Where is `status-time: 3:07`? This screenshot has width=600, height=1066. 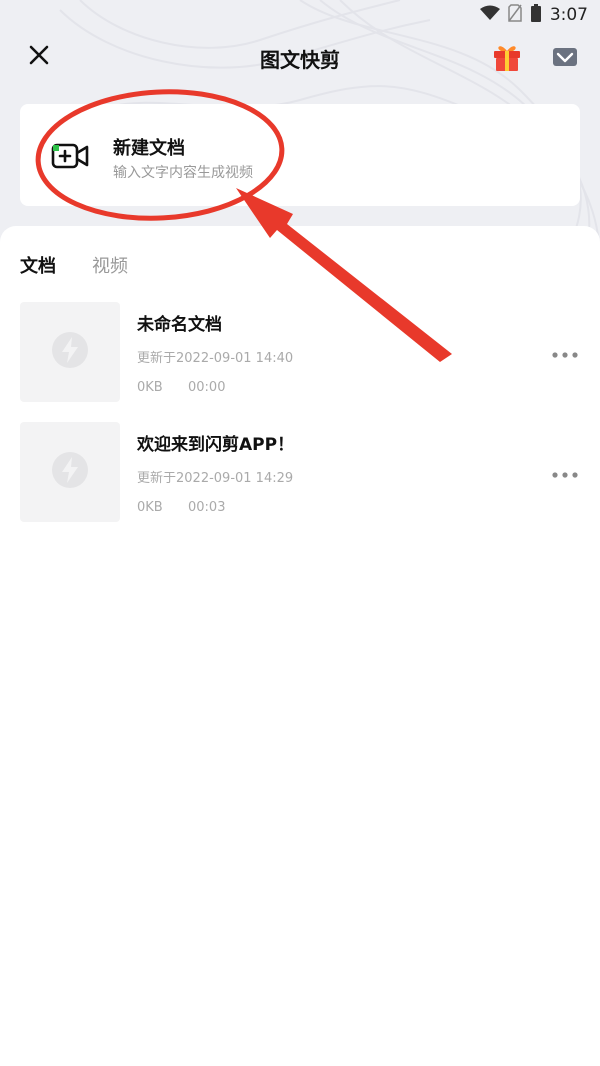
status-time: 3:07 is located at coordinates (568, 15).